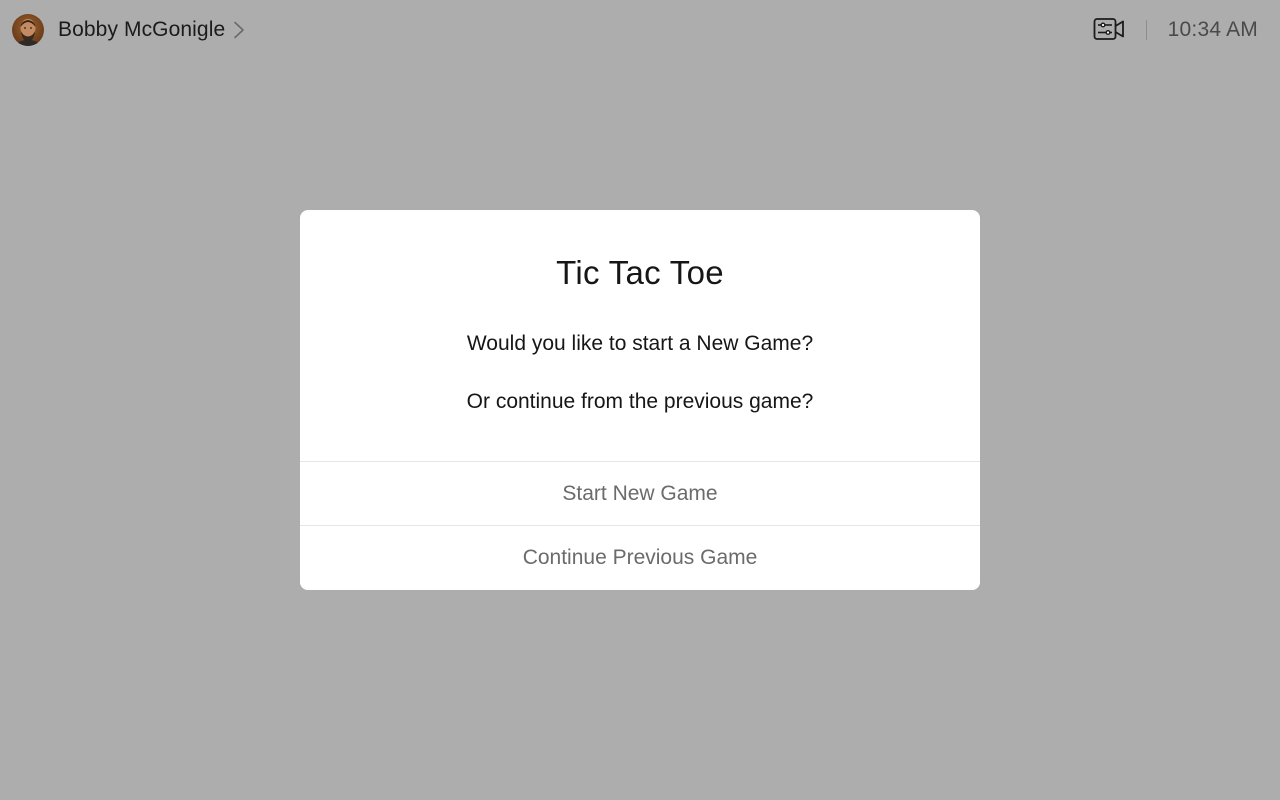 The image size is (1280, 800). Describe the element at coordinates (640, 343) in the screenshot. I see `dialog-message-new-game: Would you like to start a New Game?` at that location.